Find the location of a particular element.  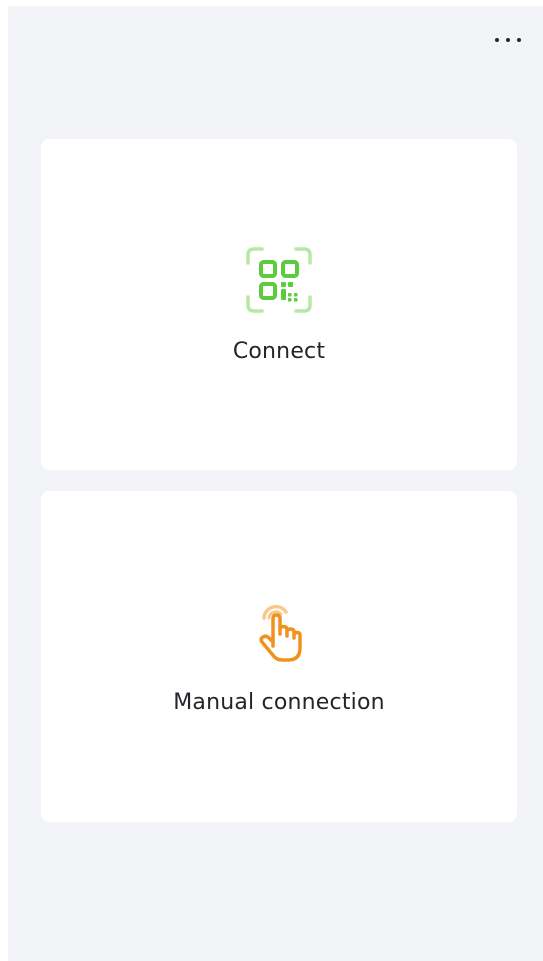

tap-hand-icon is located at coordinates (280, 633).